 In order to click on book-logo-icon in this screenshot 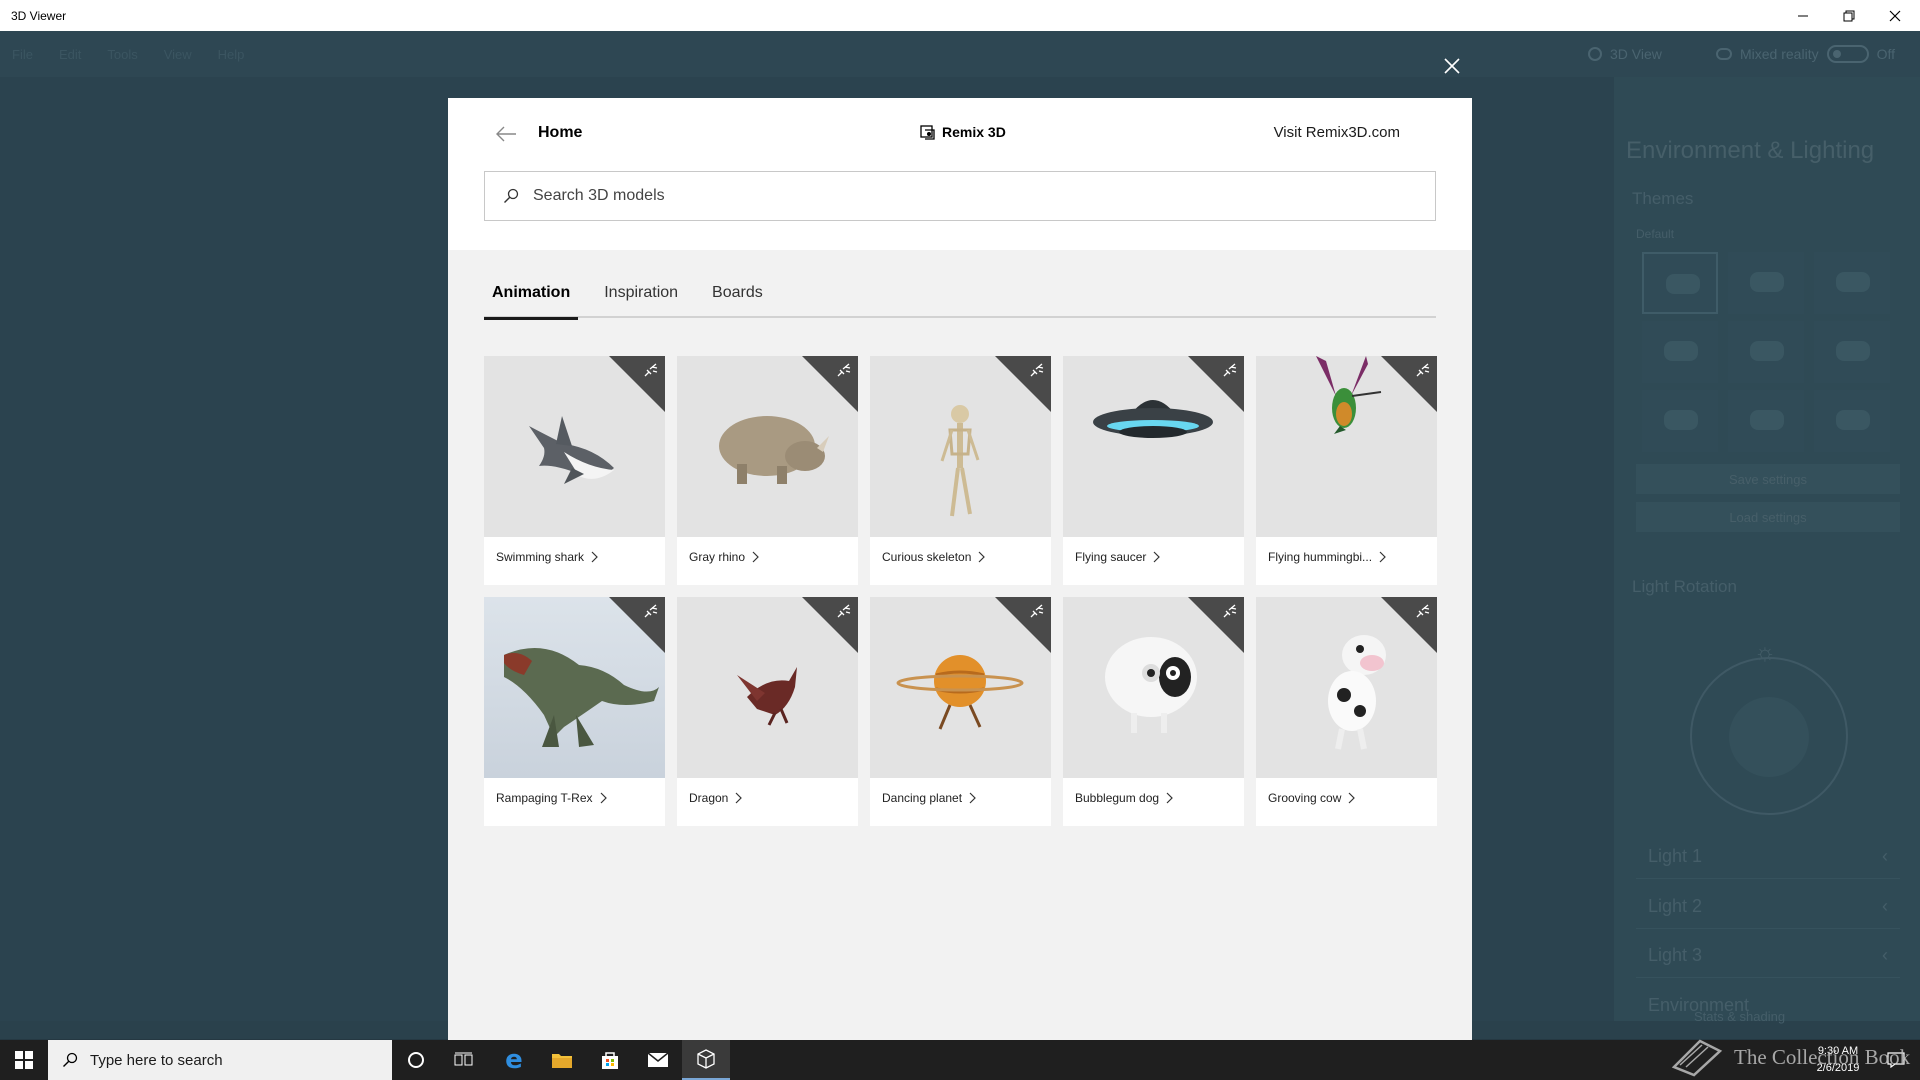, I will do `click(1697, 1058)`.